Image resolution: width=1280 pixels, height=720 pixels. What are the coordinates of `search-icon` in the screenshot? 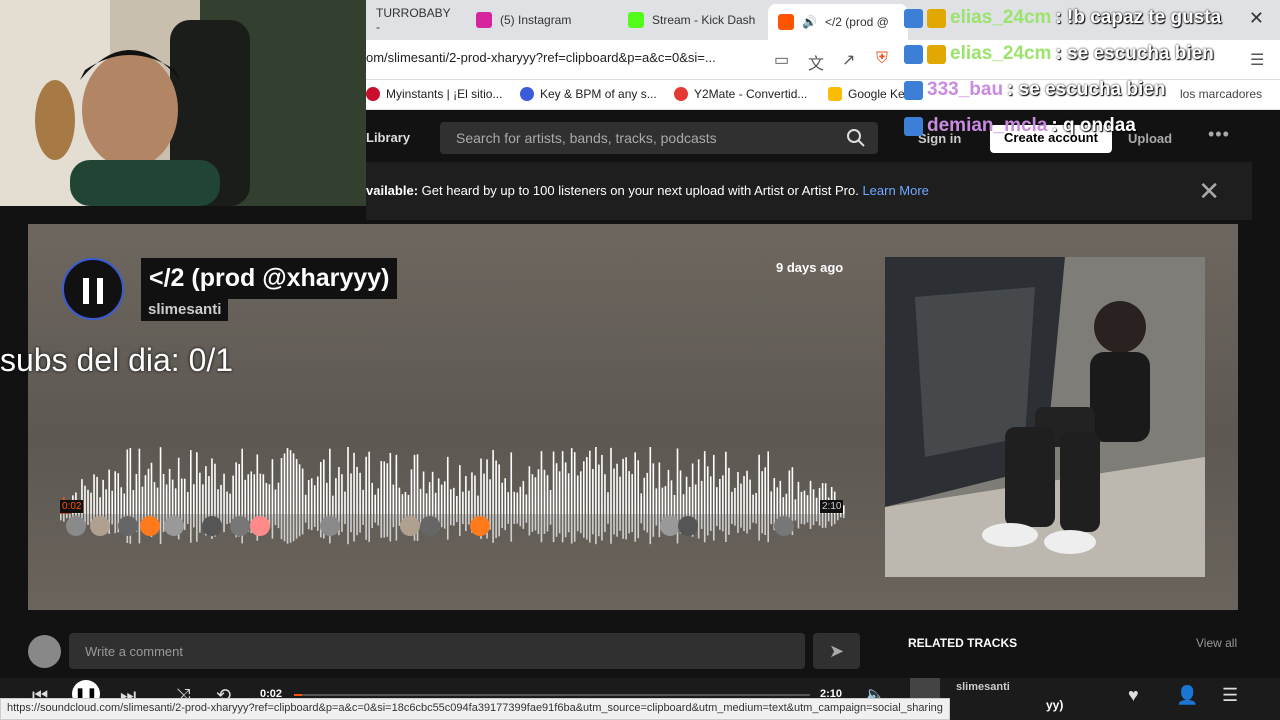 It's located at (856, 138).